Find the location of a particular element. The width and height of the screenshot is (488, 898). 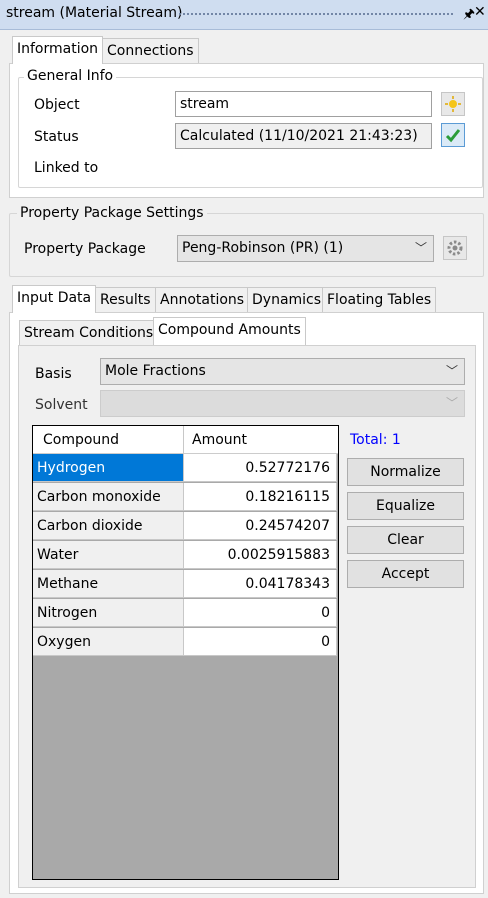

tab-label: Annotations is located at coordinates (202, 300).